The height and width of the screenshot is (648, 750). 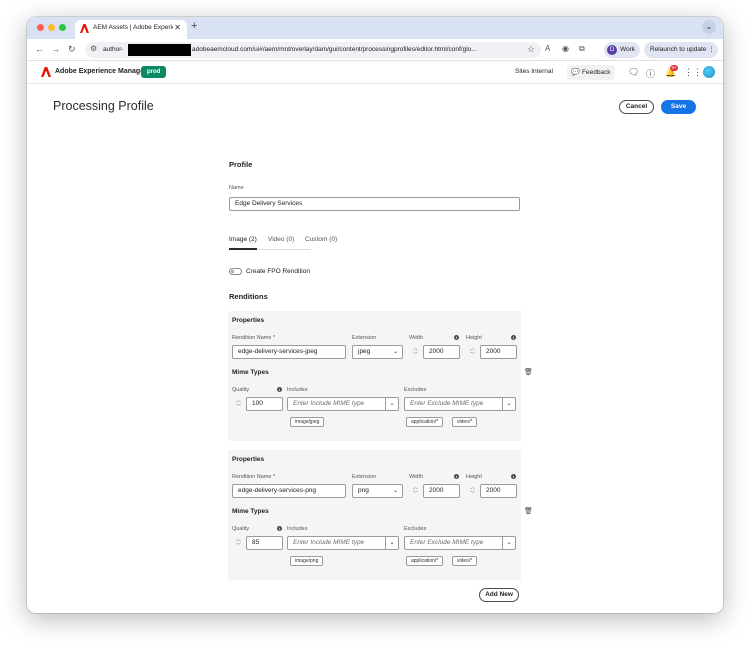 What do you see at coordinates (628, 49) in the screenshot?
I see `profile-name: Work` at bounding box center [628, 49].